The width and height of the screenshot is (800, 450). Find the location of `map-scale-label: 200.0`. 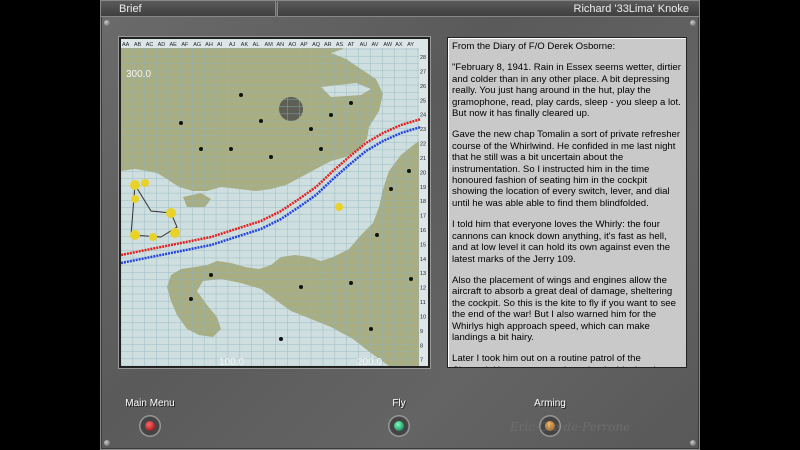

map-scale-label: 200.0 is located at coordinates (369, 361).